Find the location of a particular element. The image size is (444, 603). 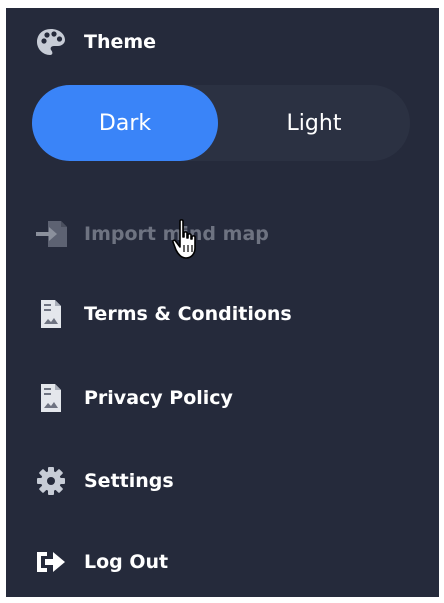

log-out-item: Log Out is located at coordinates (222, 562).